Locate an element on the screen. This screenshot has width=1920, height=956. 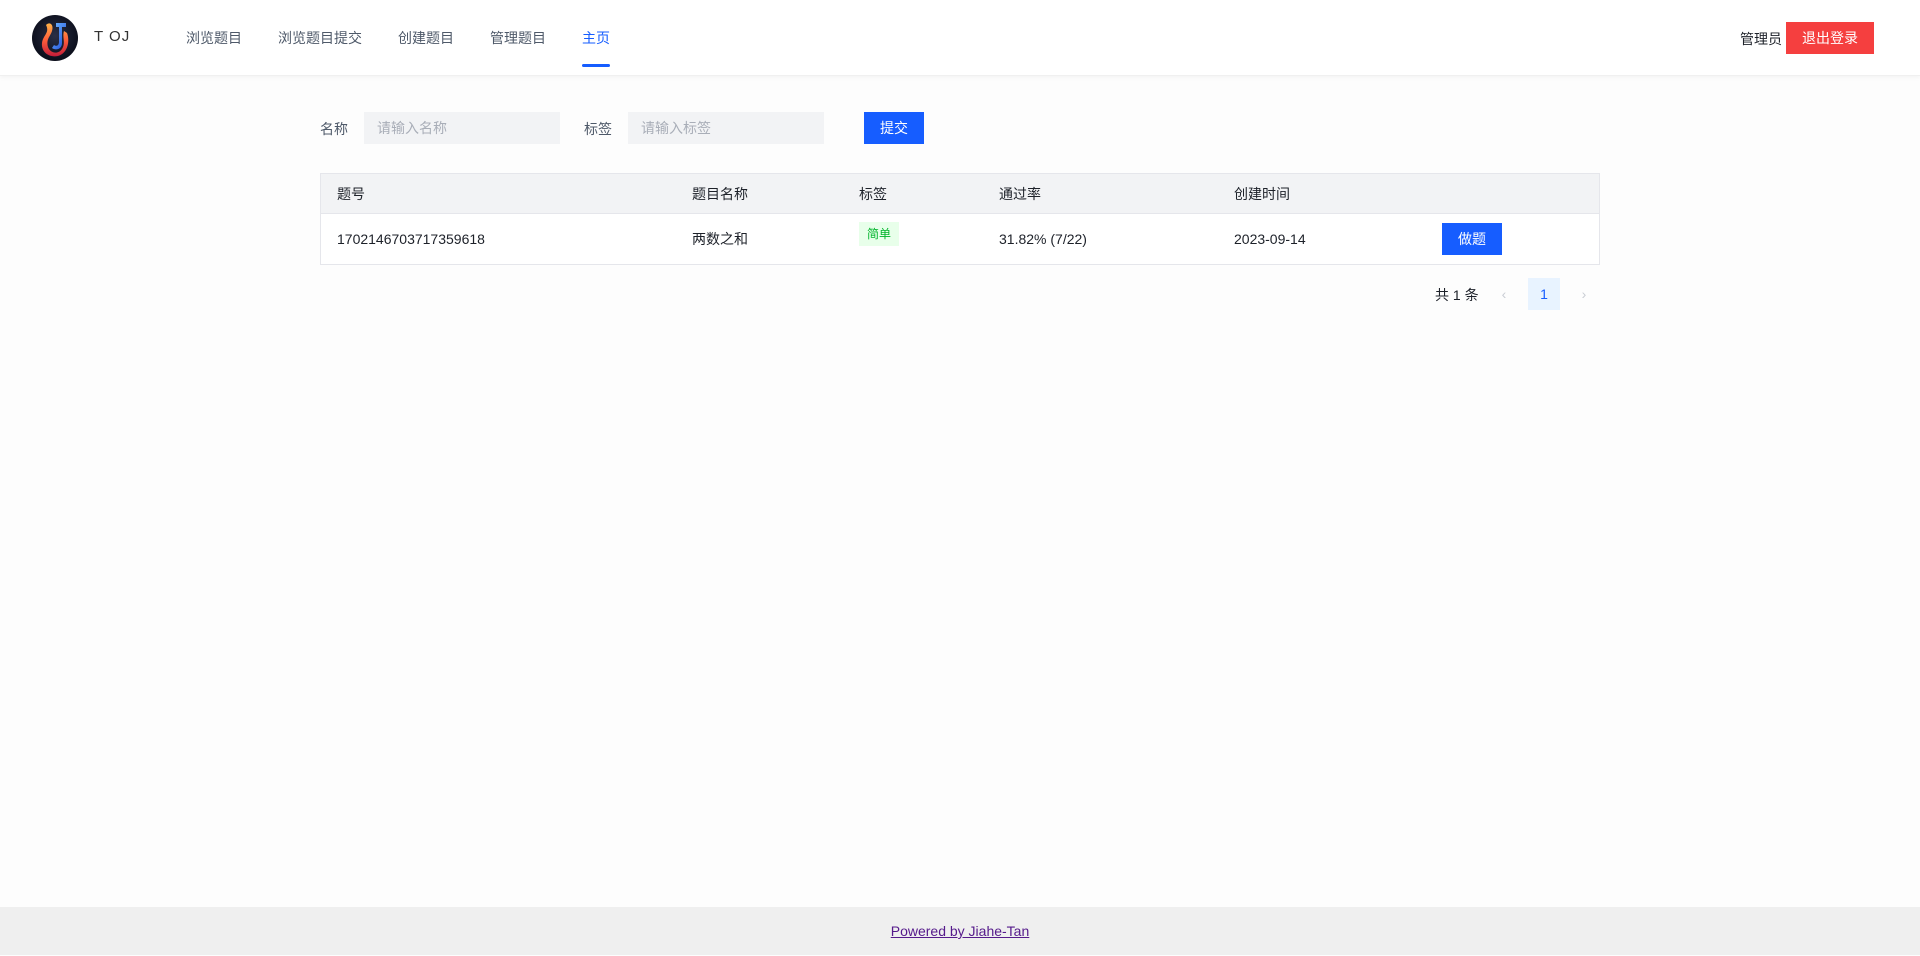
chevron-right-icon: › is located at coordinates (1584, 294).